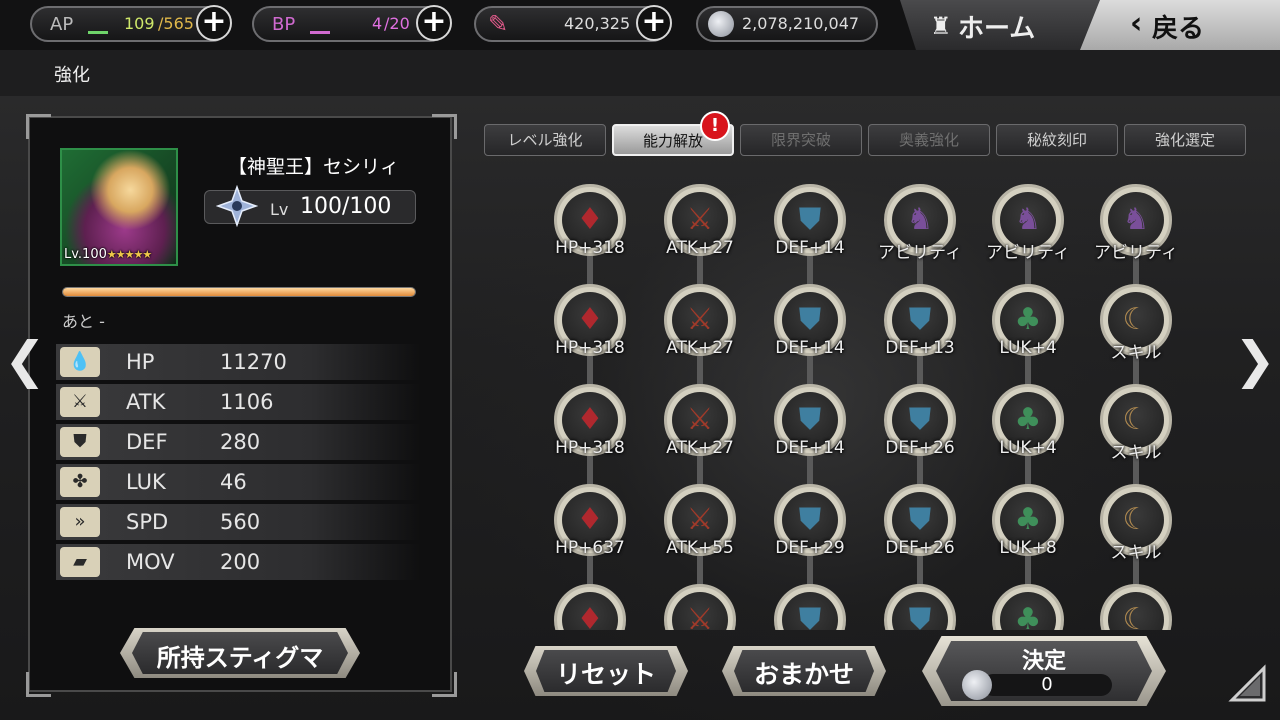 This screenshot has height=720, width=1280. I want to click on stat-name: SPD, so click(147, 522).